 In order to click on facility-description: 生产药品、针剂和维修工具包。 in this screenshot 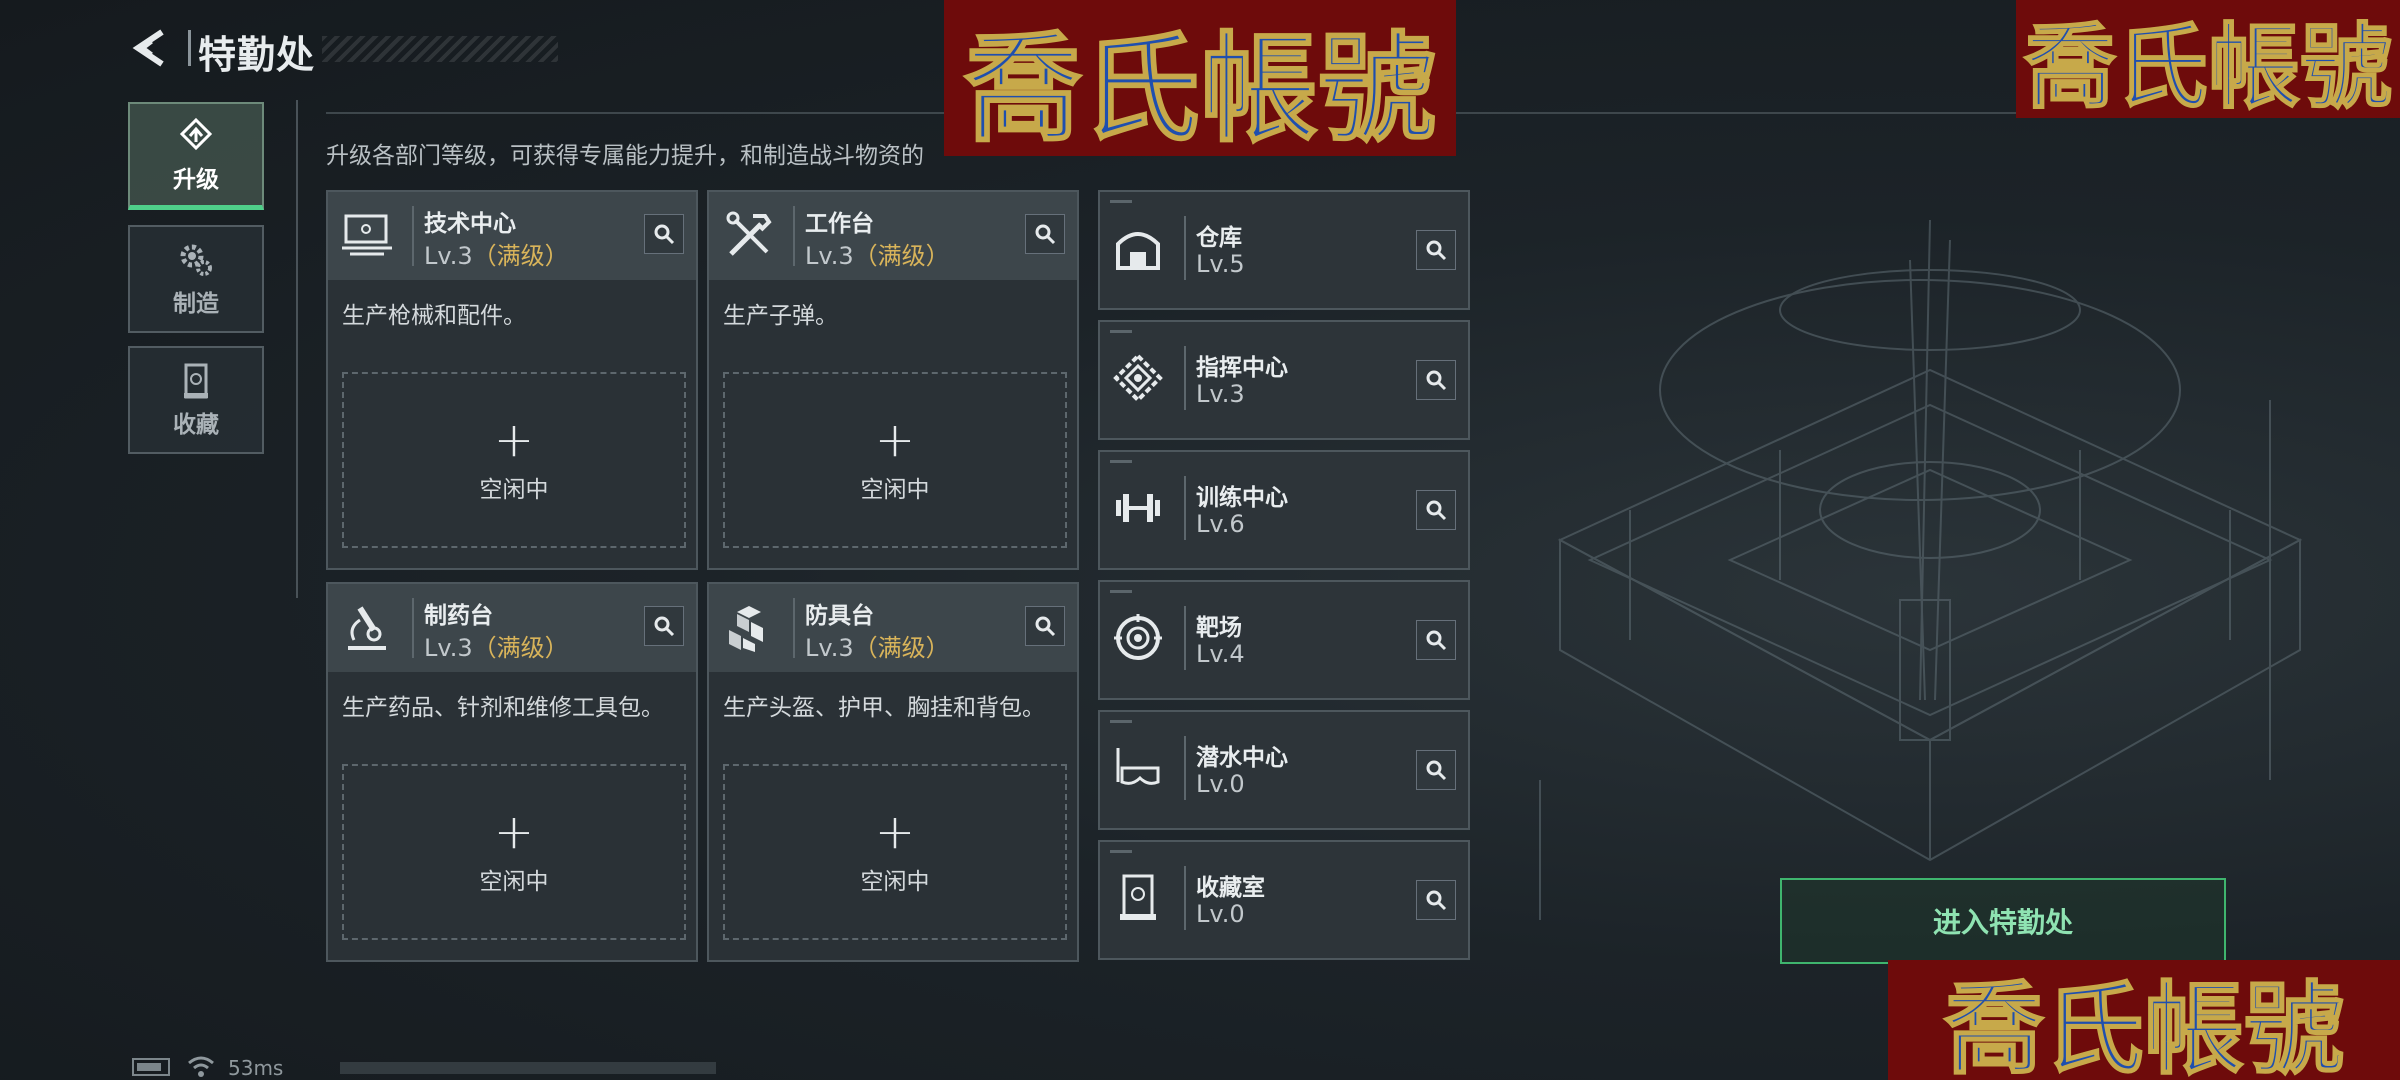, I will do `click(503, 708)`.